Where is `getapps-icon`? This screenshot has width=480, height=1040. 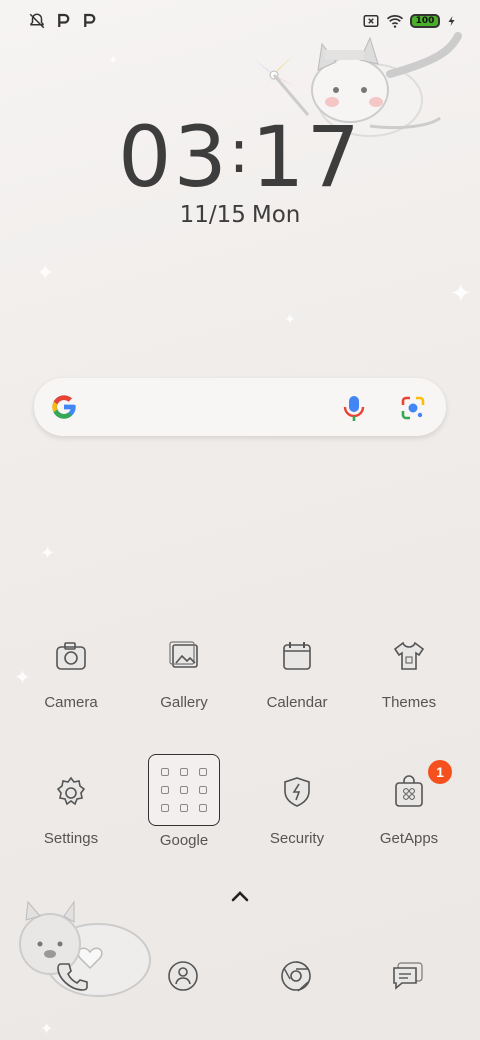
getapps-icon is located at coordinates (409, 792).